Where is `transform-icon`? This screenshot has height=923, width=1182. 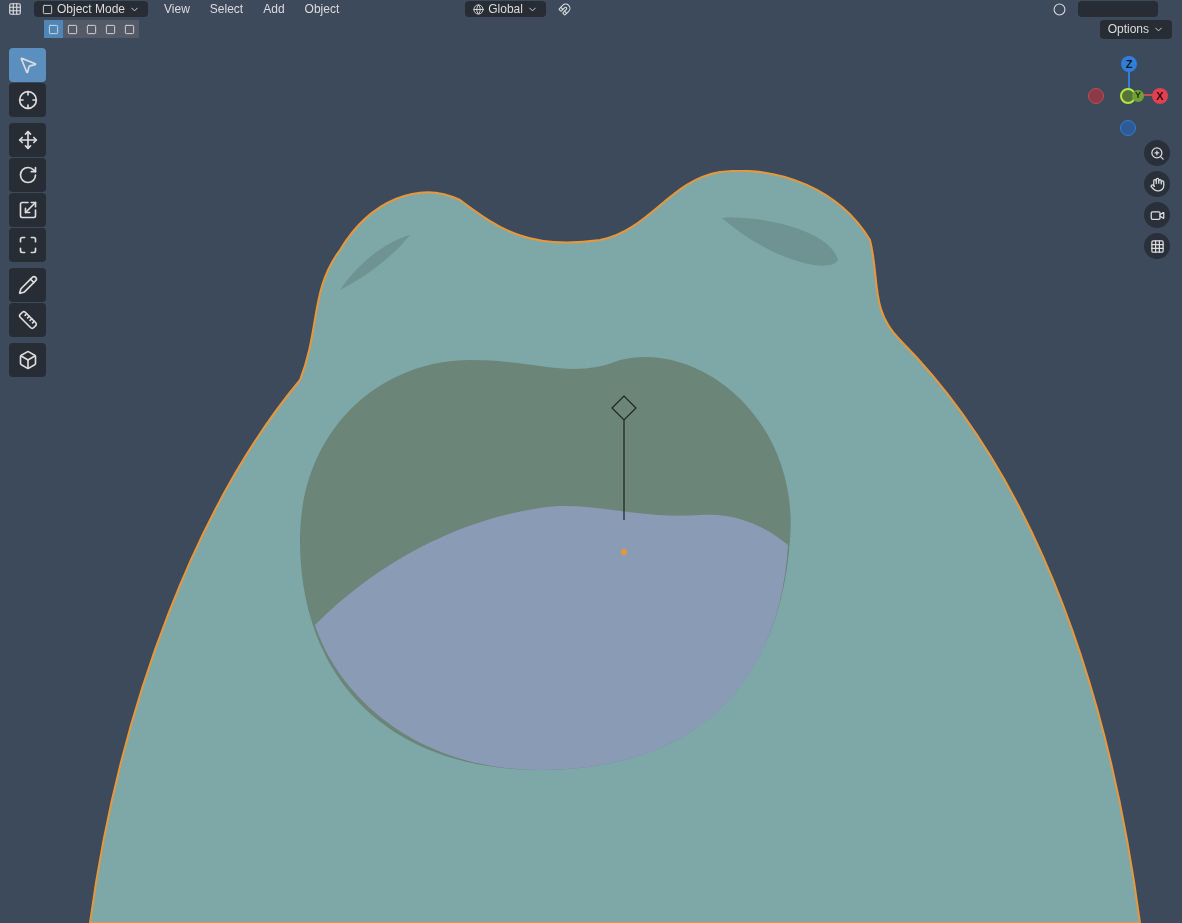 transform-icon is located at coordinates (27, 245).